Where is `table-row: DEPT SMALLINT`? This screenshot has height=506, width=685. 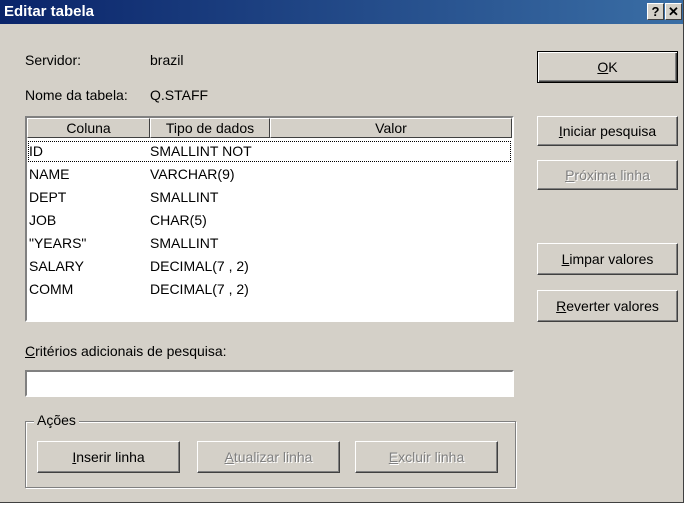
table-row: DEPT SMALLINT is located at coordinates (269, 197).